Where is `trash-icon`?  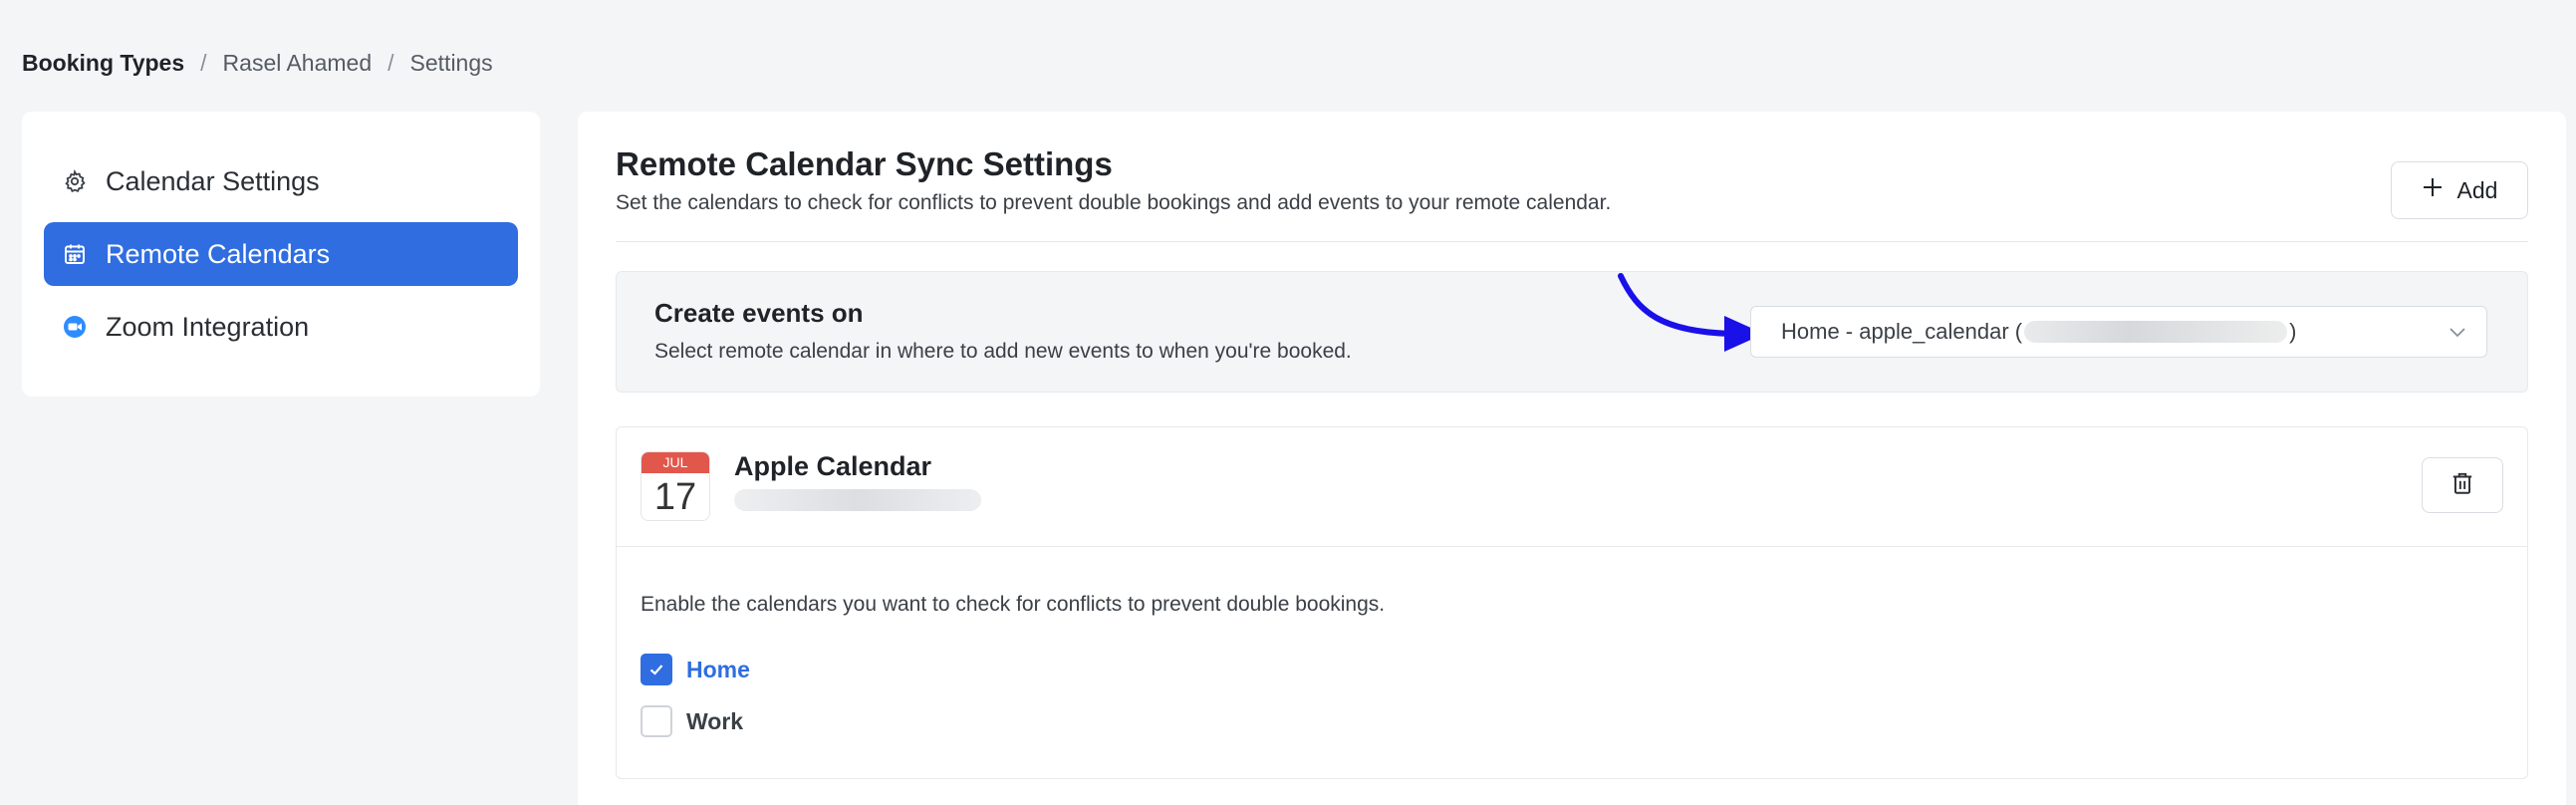 trash-icon is located at coordinates (2462, 486).